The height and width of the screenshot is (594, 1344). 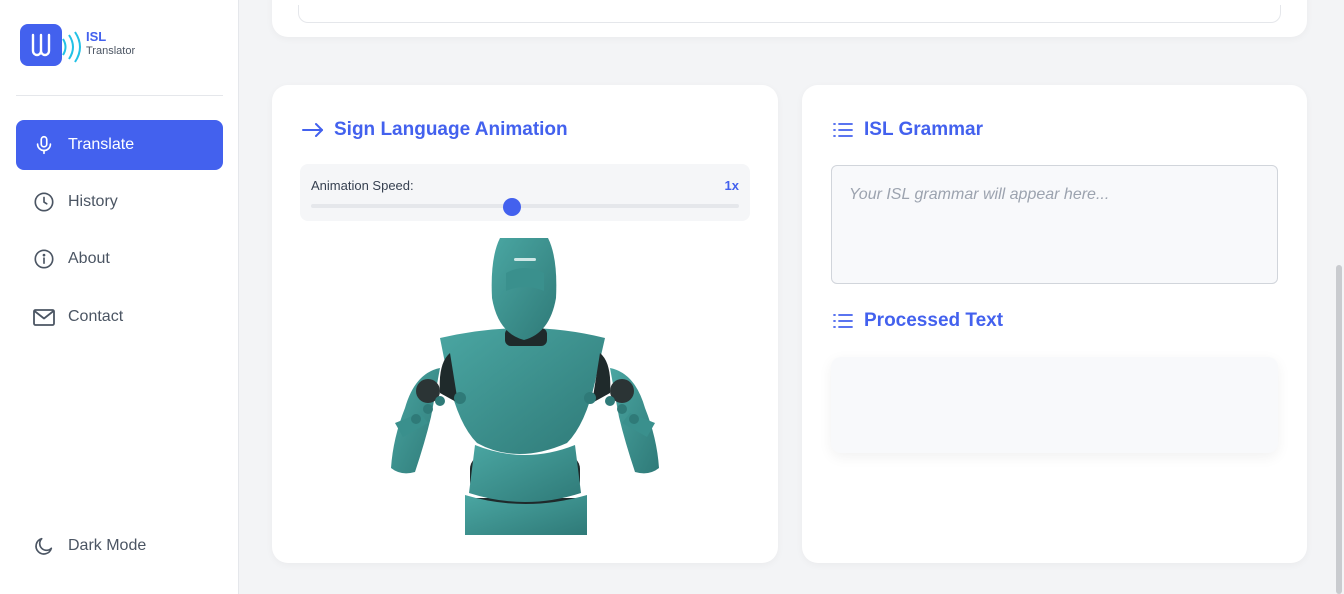 I want to click on sidebar-item-contact: Contact, so click(x=119, y=317).